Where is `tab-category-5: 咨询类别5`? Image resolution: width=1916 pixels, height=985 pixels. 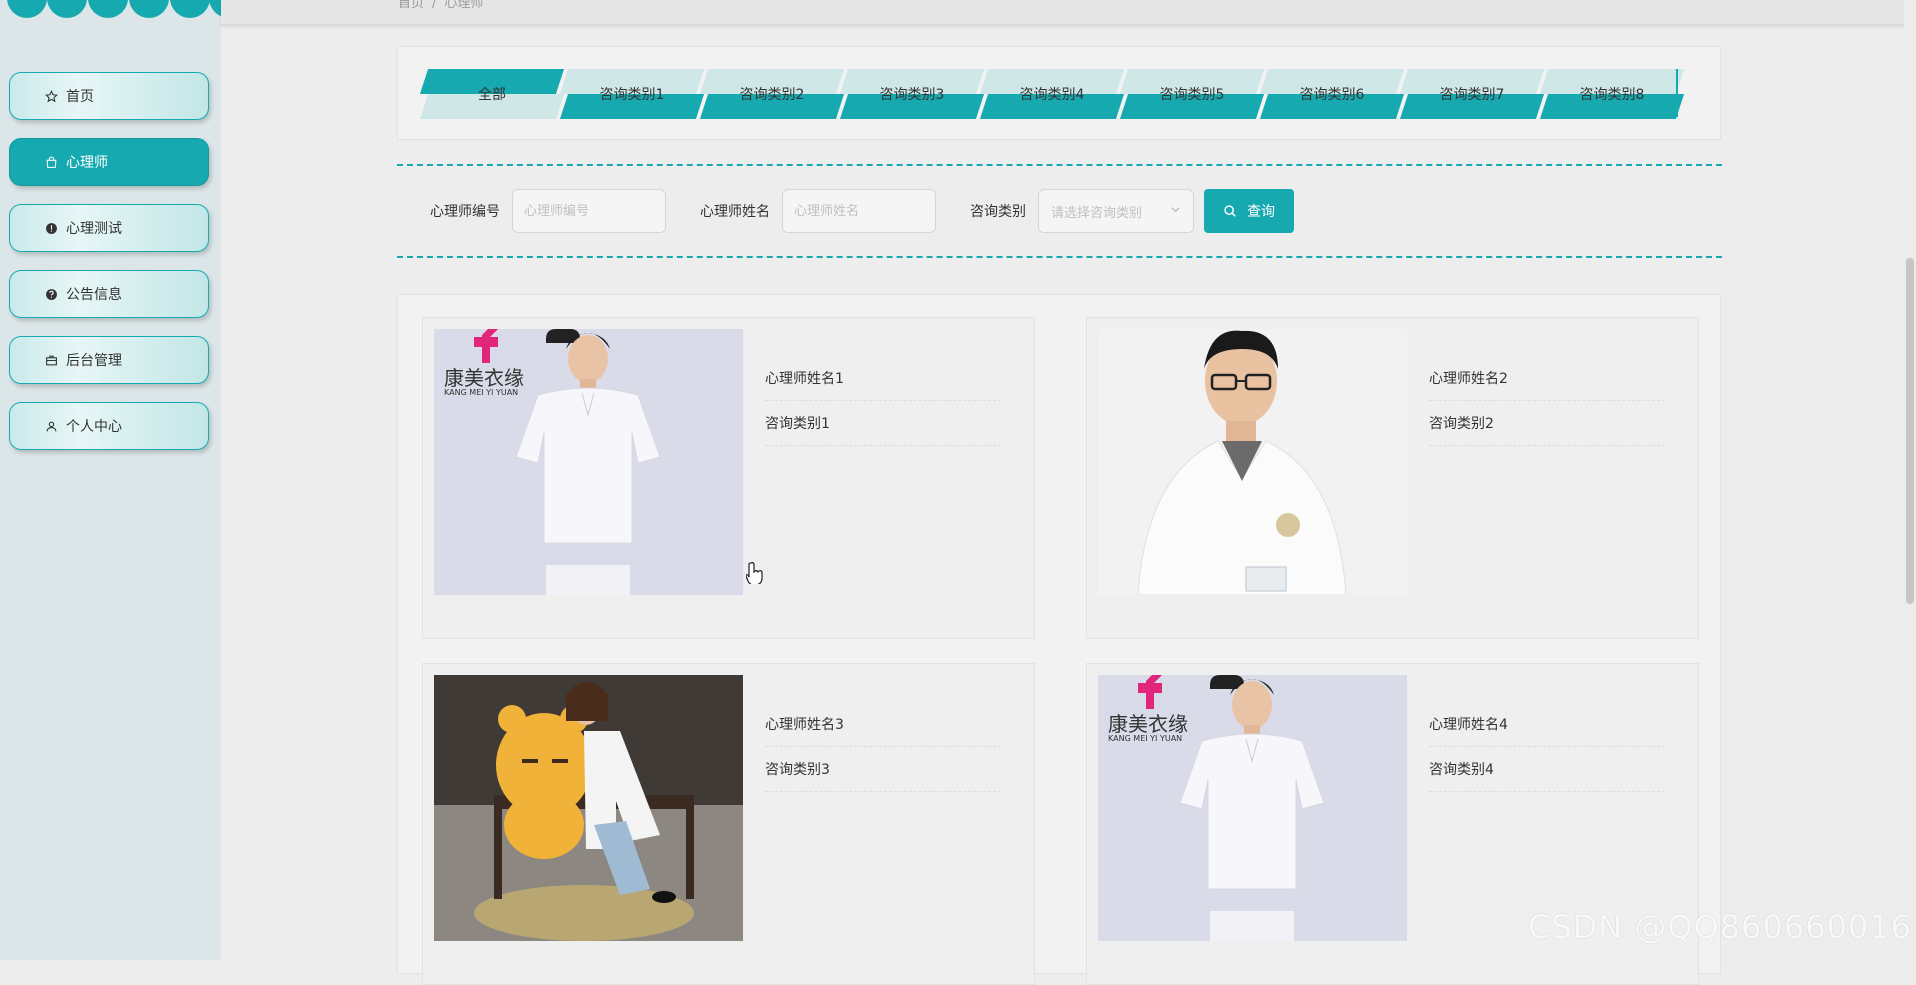 tab-category-5: 咨询类别5 is located at coordinates (1192, 94).